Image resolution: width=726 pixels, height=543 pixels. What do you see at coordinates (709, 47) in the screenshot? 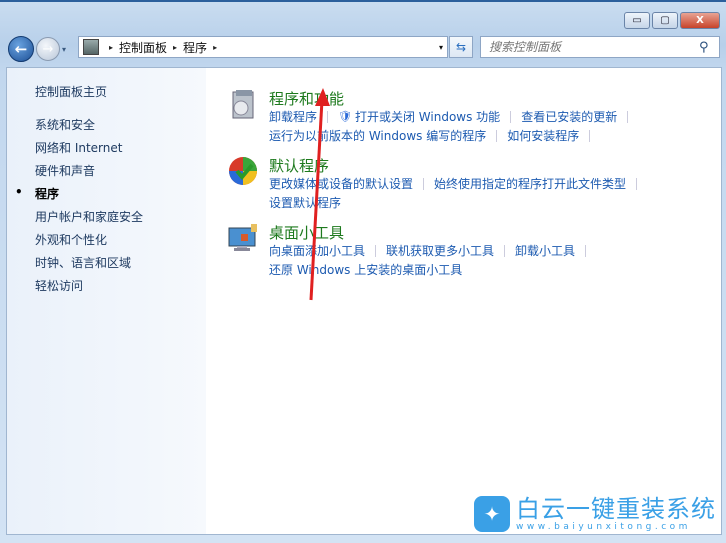
I see `search-icon: ⚲` at bounding box center [709, 47].